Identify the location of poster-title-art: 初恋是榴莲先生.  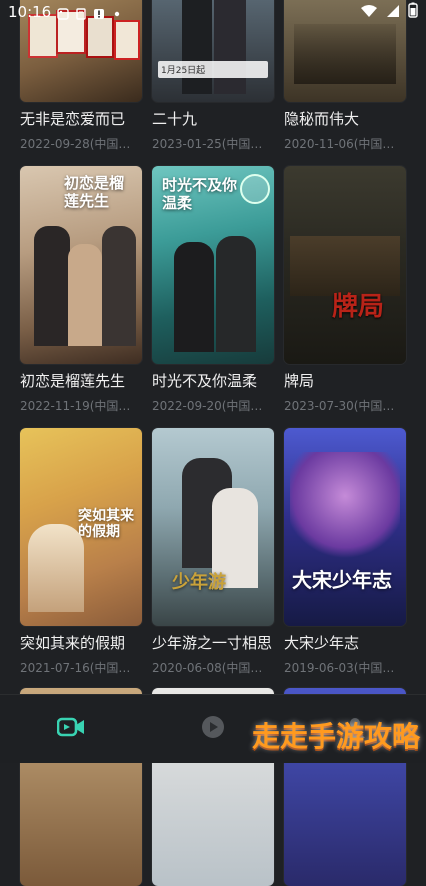
(94, 192).